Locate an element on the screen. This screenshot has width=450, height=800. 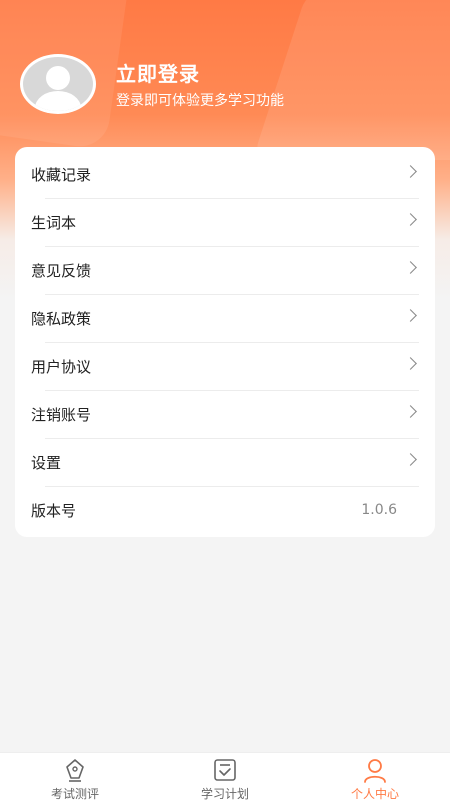
menu-item-feedback: 意见反馈 is located at coordinates (225, 270).